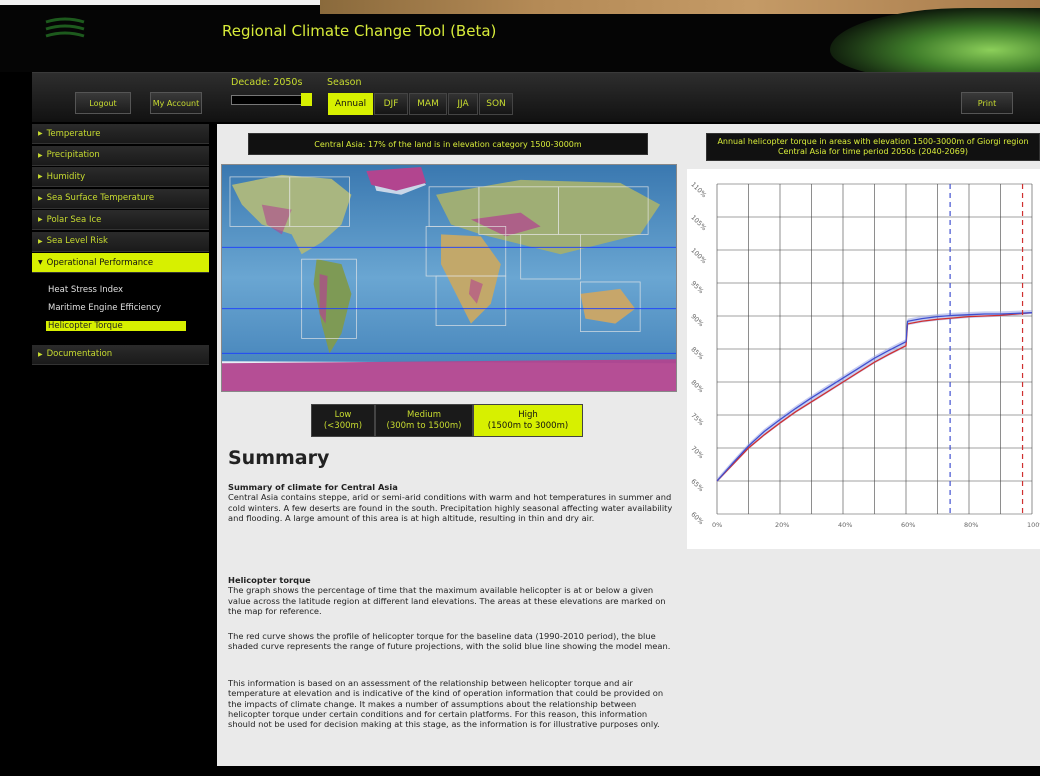  What do you see at coordinates (449, 278) in the screenshot?
I see `world-map` at bounding box center [449, 278].